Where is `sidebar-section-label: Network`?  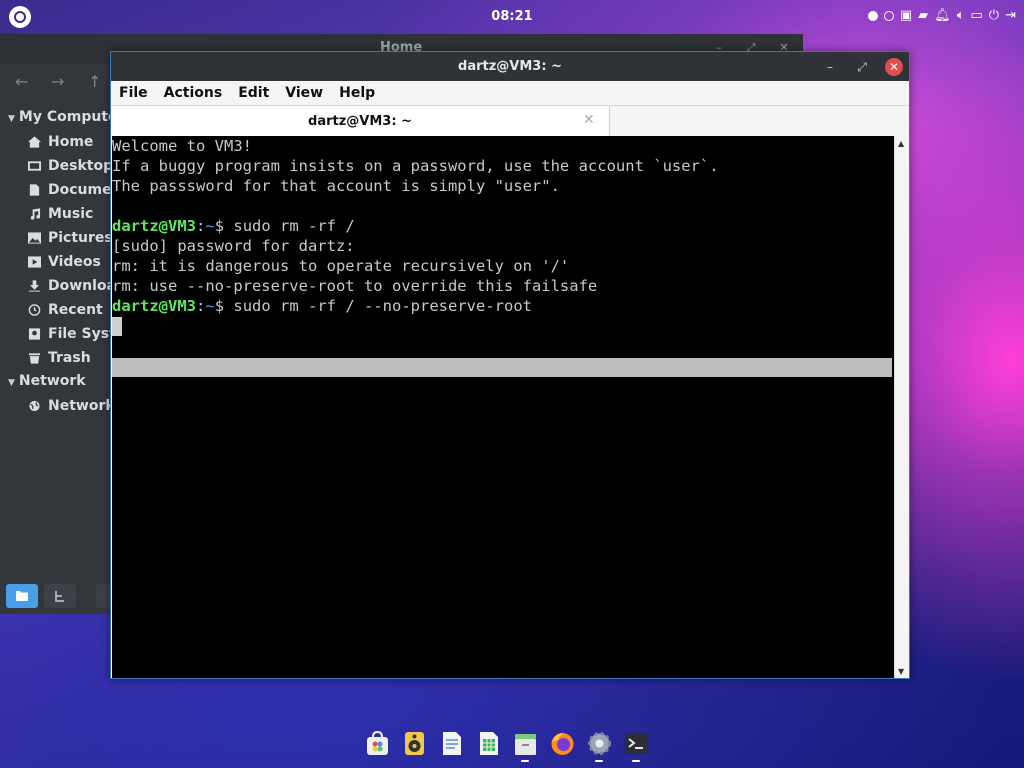 sidebar-section-label: Network is located at coordinates (52, 381).